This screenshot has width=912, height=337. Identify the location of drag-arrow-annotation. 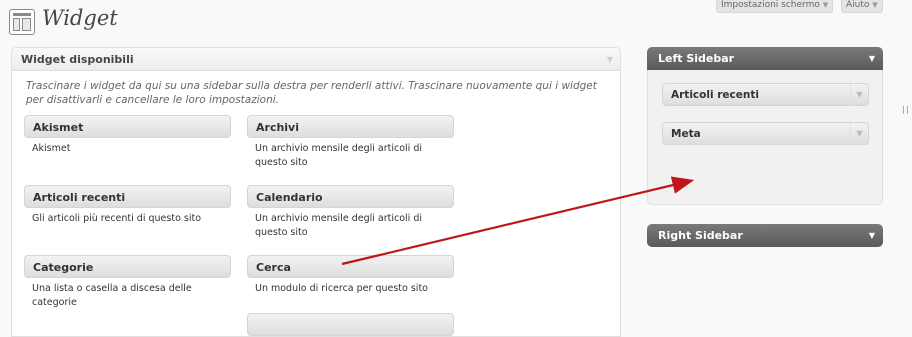
(518, 221).